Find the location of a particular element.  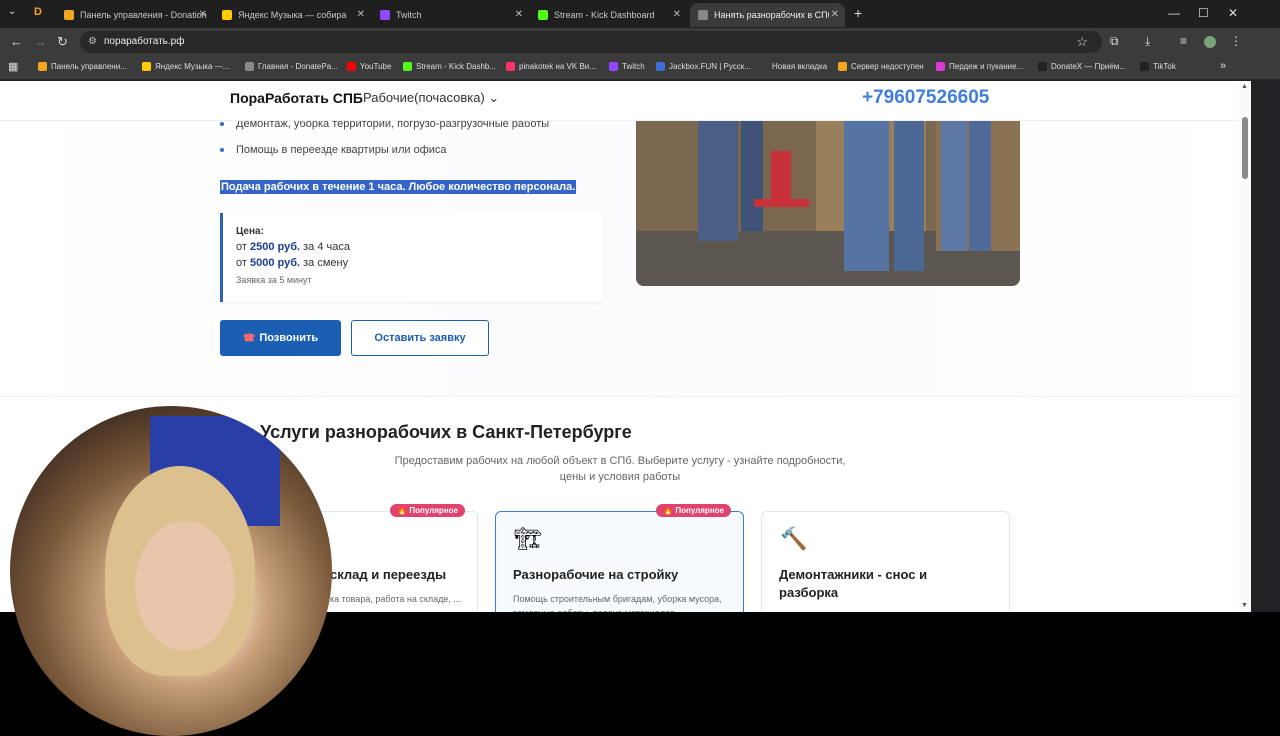

maximize-icon: ☐ is located at coordinates (1203, 13).